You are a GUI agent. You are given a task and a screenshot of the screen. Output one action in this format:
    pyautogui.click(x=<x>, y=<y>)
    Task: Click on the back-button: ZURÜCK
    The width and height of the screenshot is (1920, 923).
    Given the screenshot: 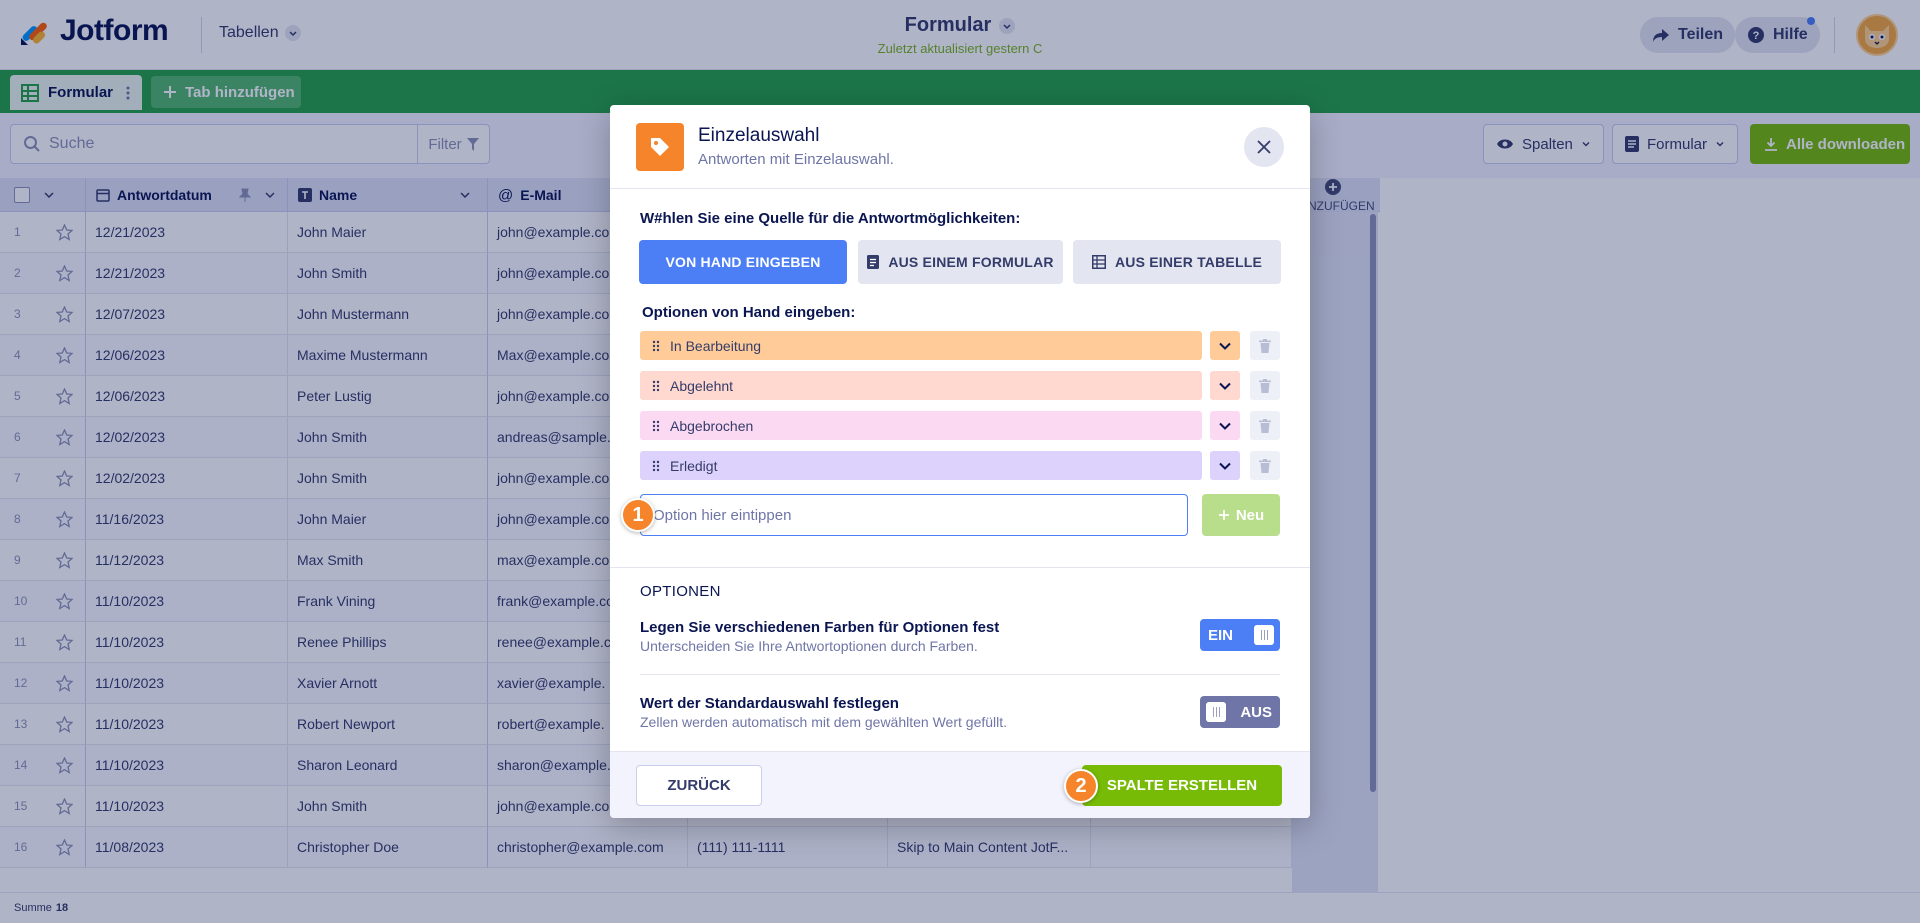 What is the action you would take?
    pyautogui.click(x=699, y=785)
    